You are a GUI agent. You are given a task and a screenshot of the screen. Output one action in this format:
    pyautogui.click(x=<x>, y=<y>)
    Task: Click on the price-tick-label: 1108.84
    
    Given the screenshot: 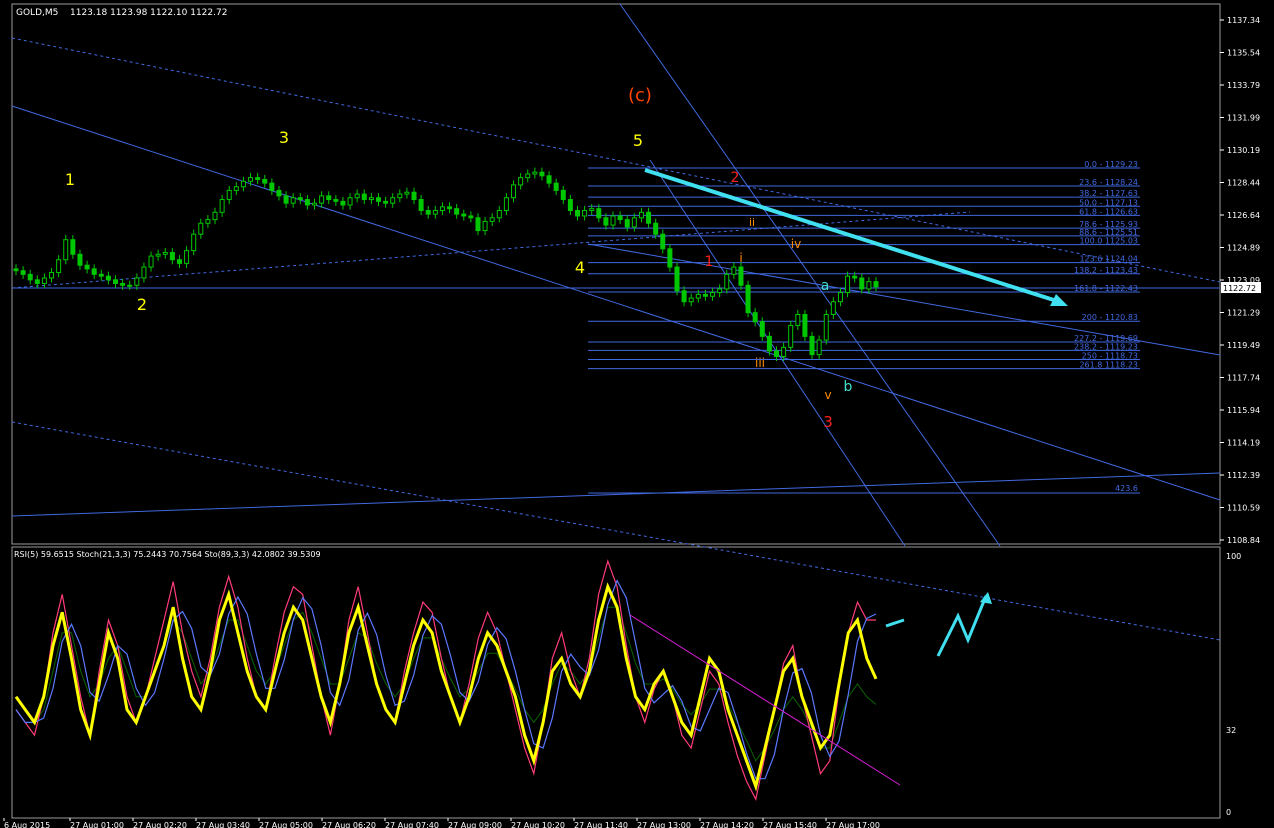 What is the action you would take?
    pyautogui.click(x=1243, y=540)
    